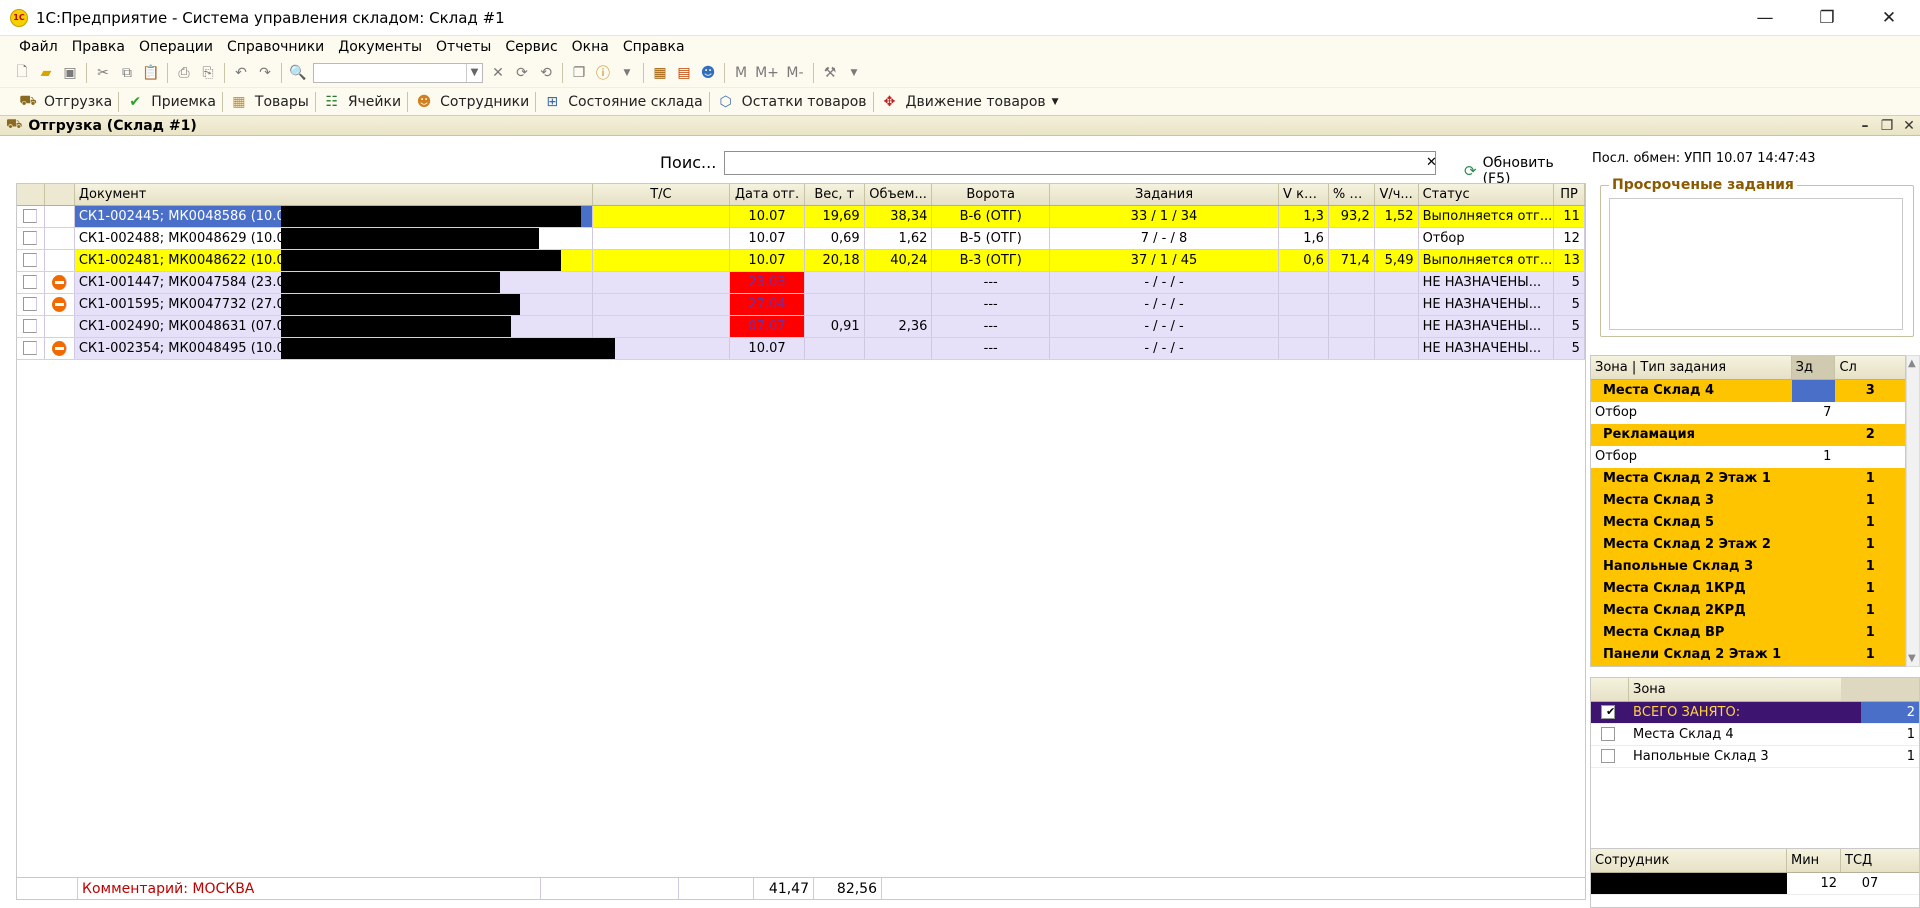 The height and width of the screenshot is (908, 1920). Describe the element at coordinates (1748, 413) in the screenshot. I see `task-type-row: Отбор 7` at that location.